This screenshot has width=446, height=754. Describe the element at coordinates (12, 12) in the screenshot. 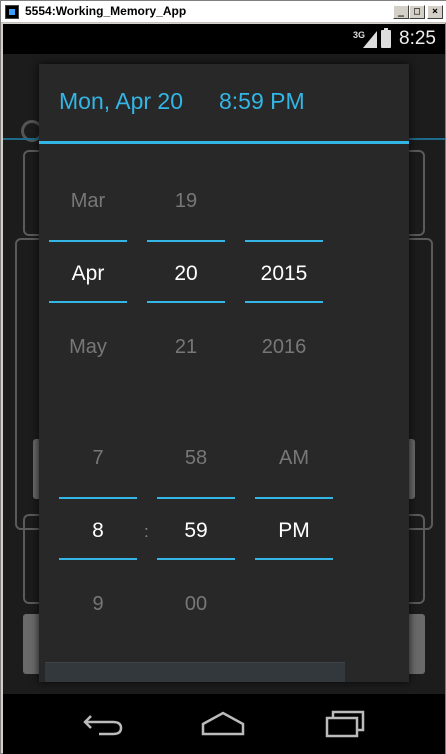

I see `emulator-app-icon` at that location.